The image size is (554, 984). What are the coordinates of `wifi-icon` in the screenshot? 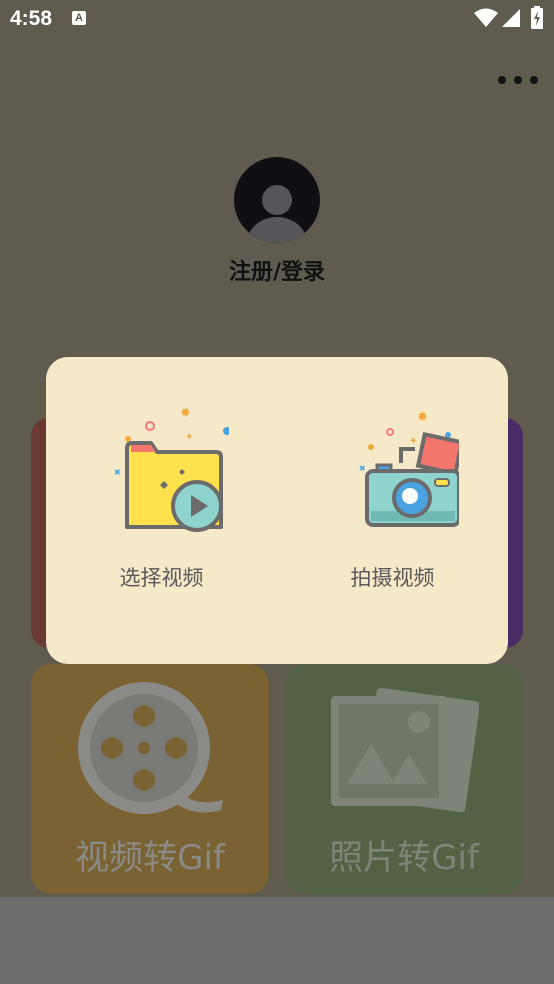 It's located at (486, 17).